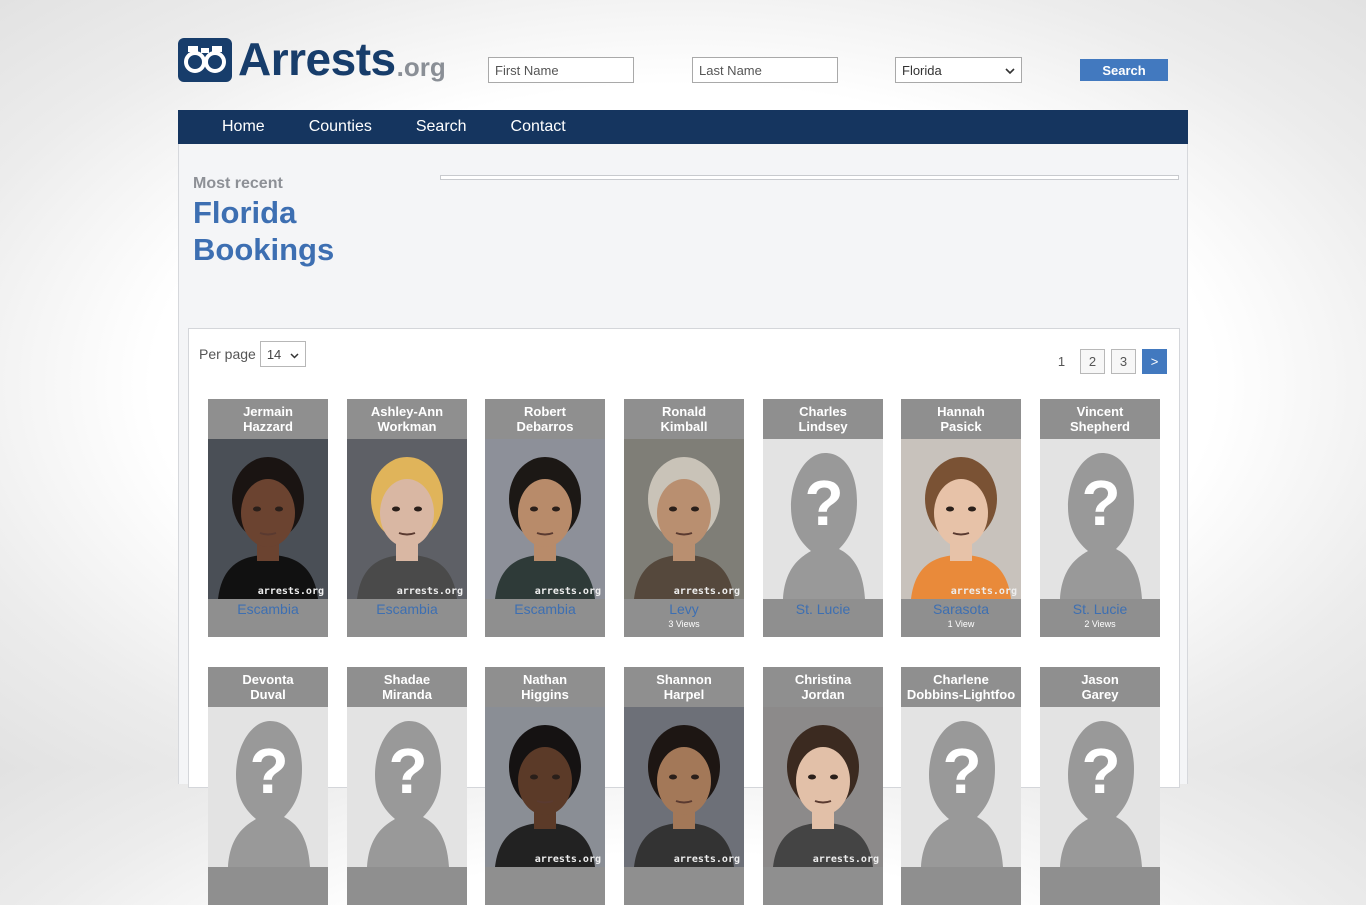 This screenshot has width=1366, height=905. I want to click on booking-name: Nathan Higgins, so click(545, 687).